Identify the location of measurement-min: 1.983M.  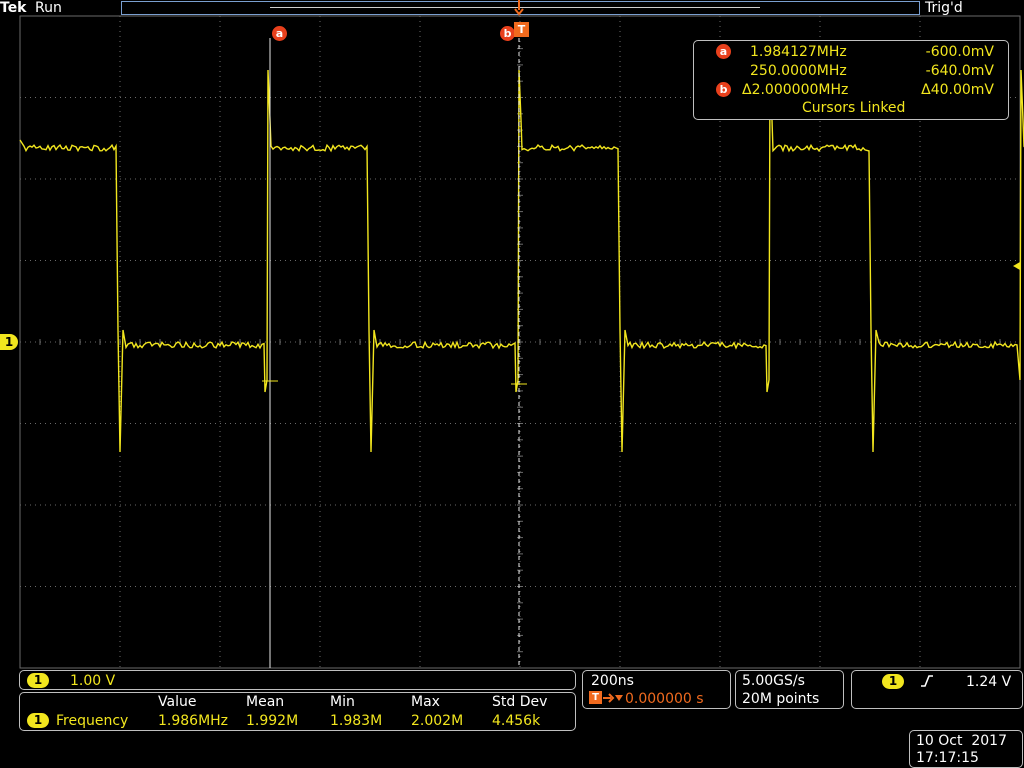
(356, 721).